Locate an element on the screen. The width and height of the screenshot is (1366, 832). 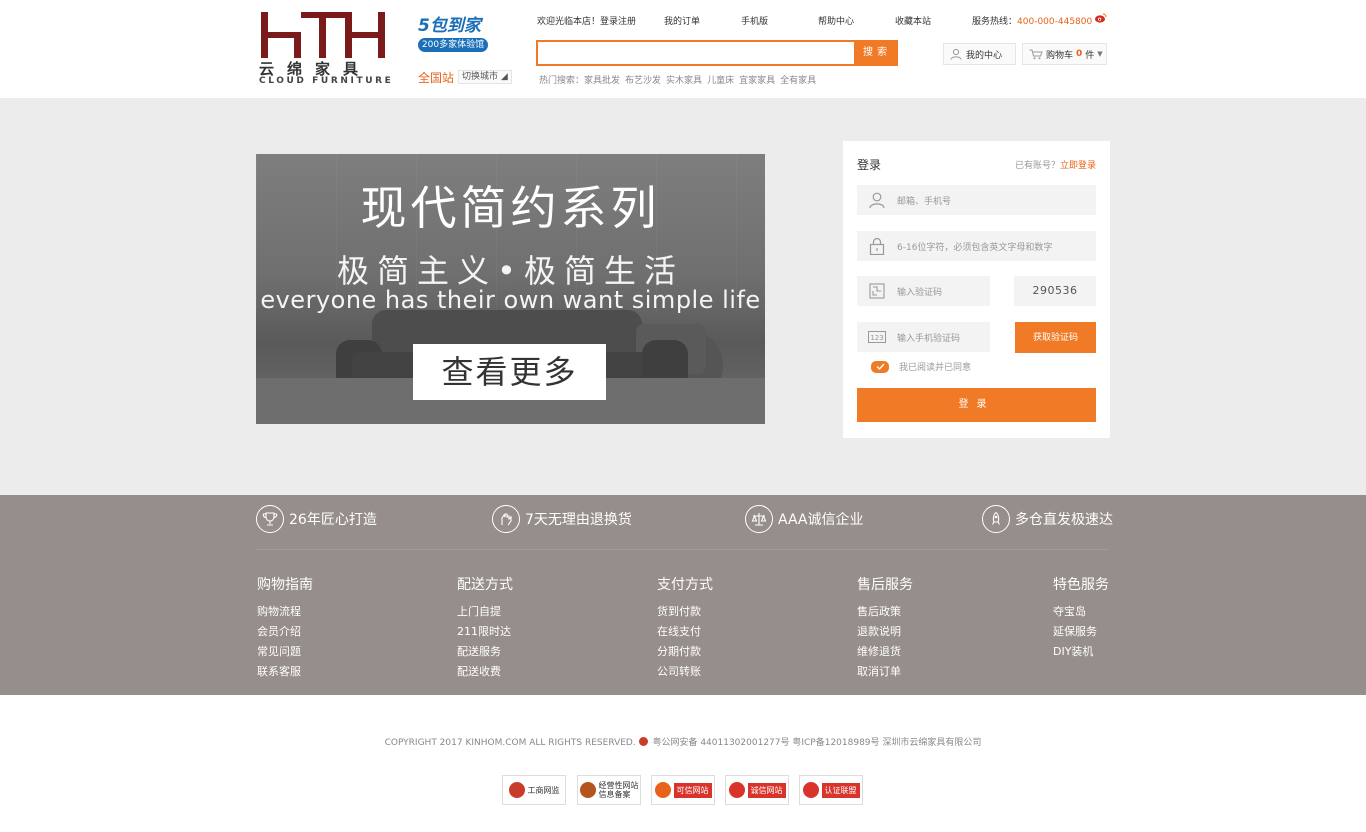
footer-link: 取消订单 is located at coordinates (885, 672).